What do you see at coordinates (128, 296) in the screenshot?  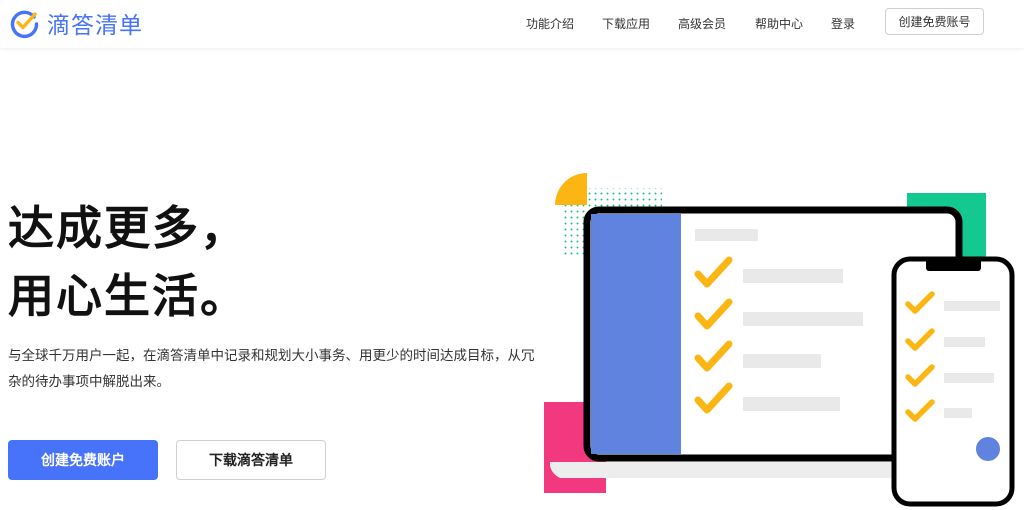 I see `headline-line-2: 用心生活。` at bounding box center [128, 296].